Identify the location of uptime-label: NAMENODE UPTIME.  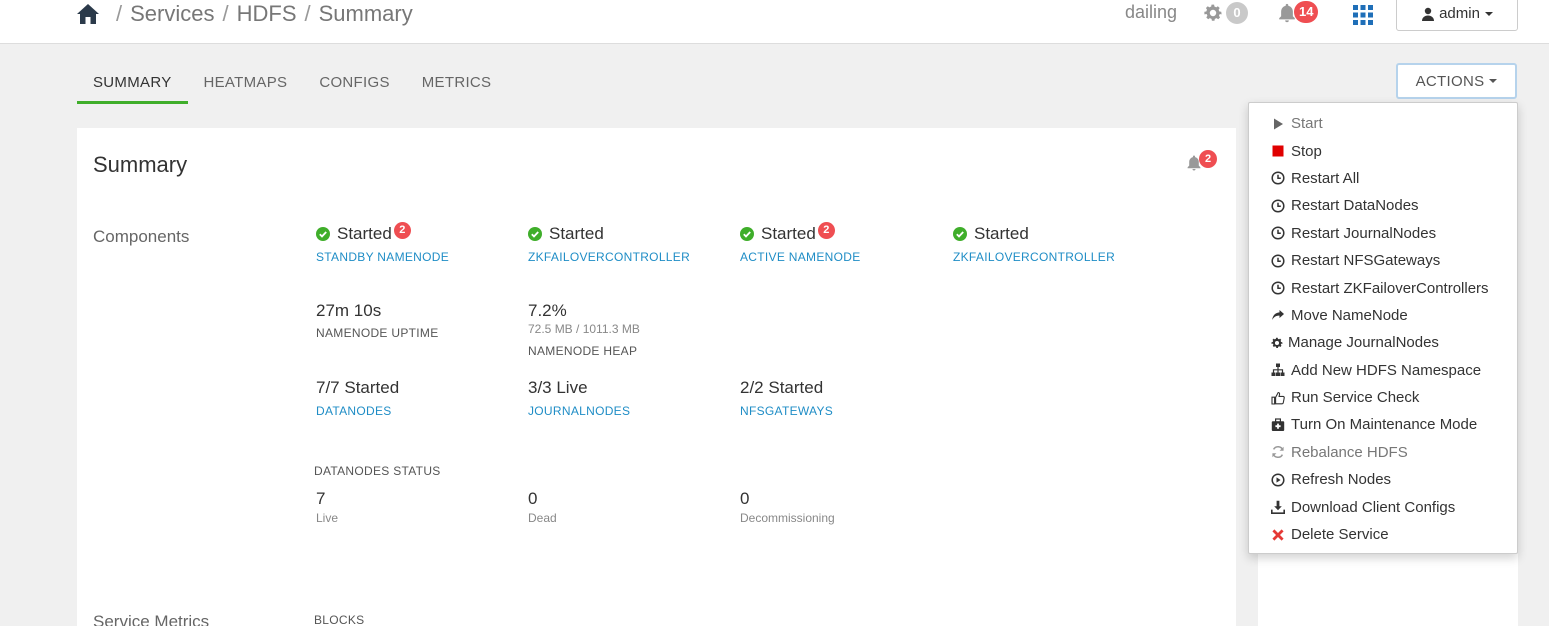
(377, 333).